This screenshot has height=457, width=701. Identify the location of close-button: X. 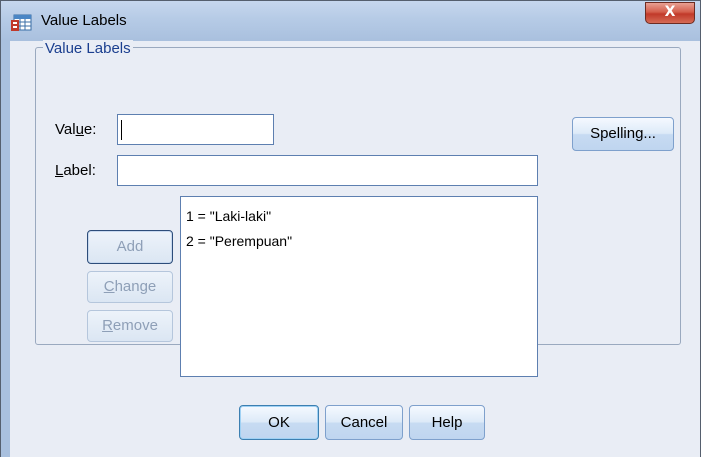
(670, 13).